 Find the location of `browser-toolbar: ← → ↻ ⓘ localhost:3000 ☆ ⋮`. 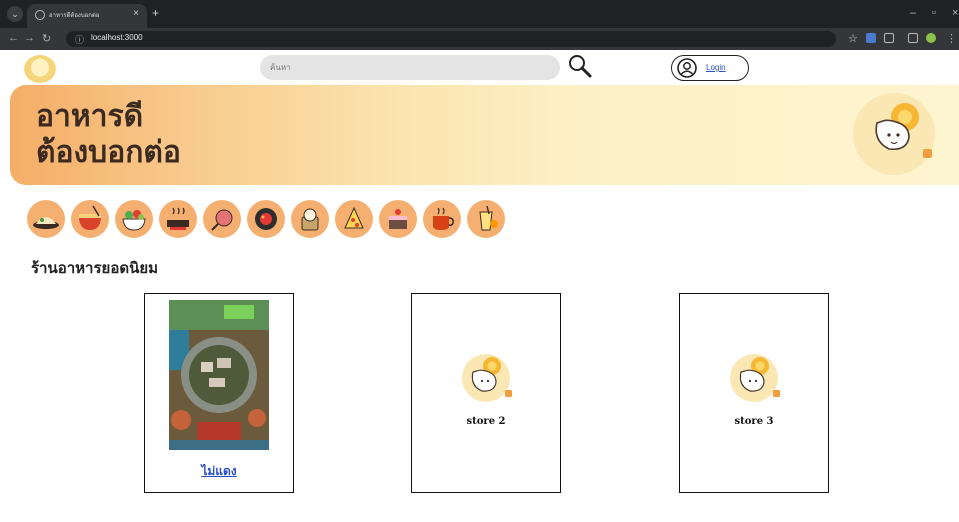

browser-toolbar: ← → ↻ ⓘ localhost:3000 ☆ ⋮ is located at coordinates (479, 39).